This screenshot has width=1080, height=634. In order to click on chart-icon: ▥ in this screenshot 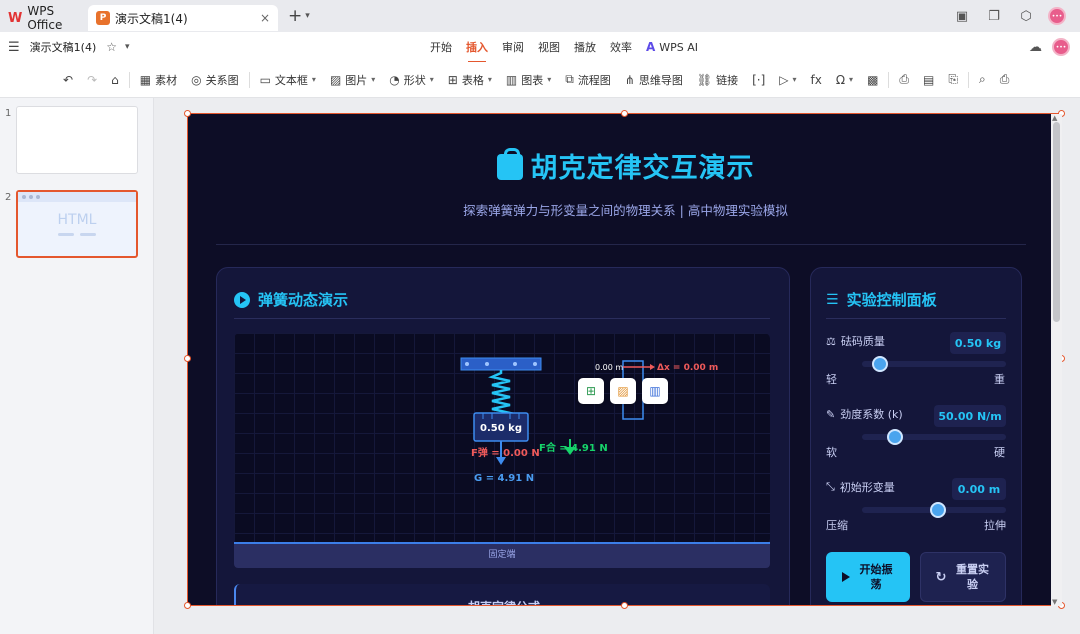, I will do `click(511, 79)`.